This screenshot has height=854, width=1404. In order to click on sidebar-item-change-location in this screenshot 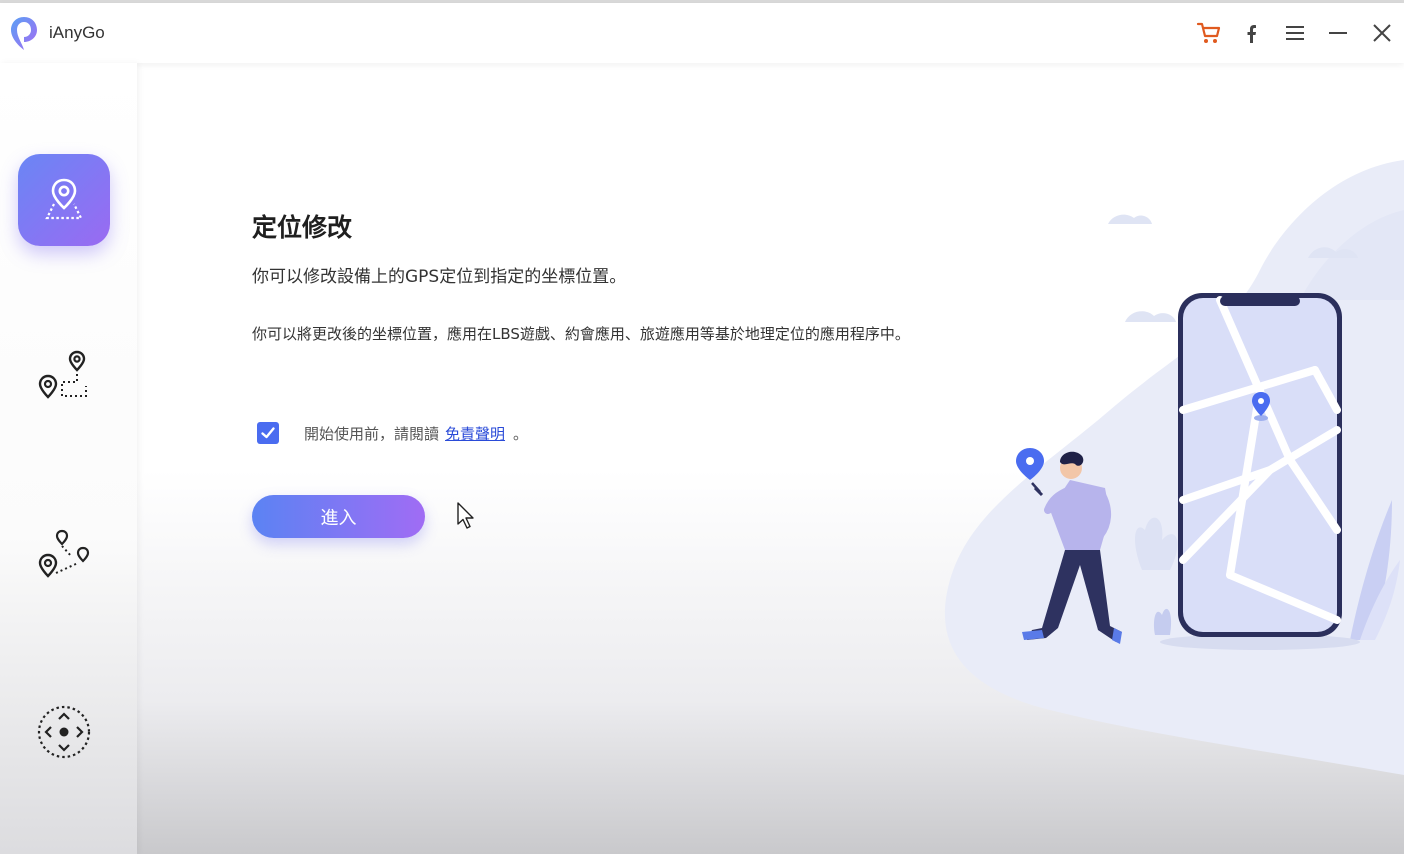, I will do `click(64, 200)`.